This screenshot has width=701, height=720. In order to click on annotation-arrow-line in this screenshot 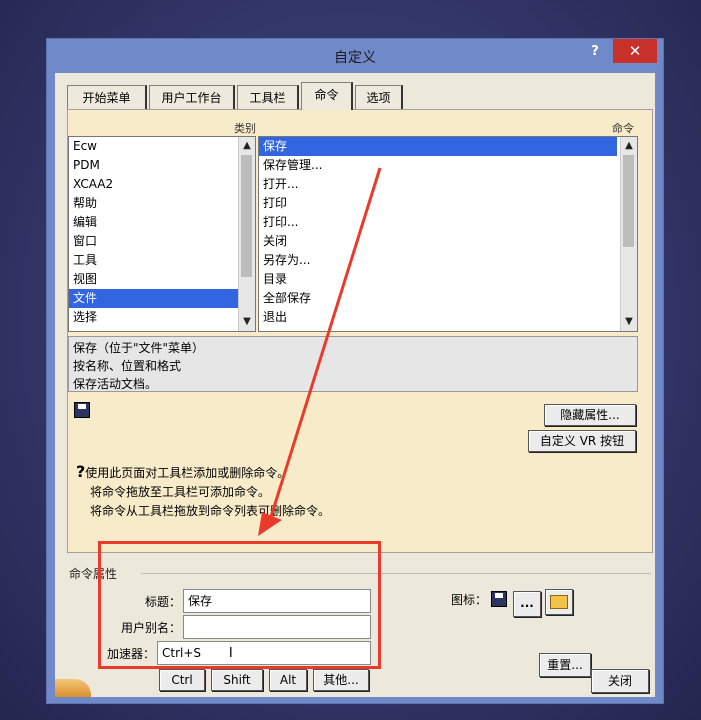, I will do `click(325, 344)`.